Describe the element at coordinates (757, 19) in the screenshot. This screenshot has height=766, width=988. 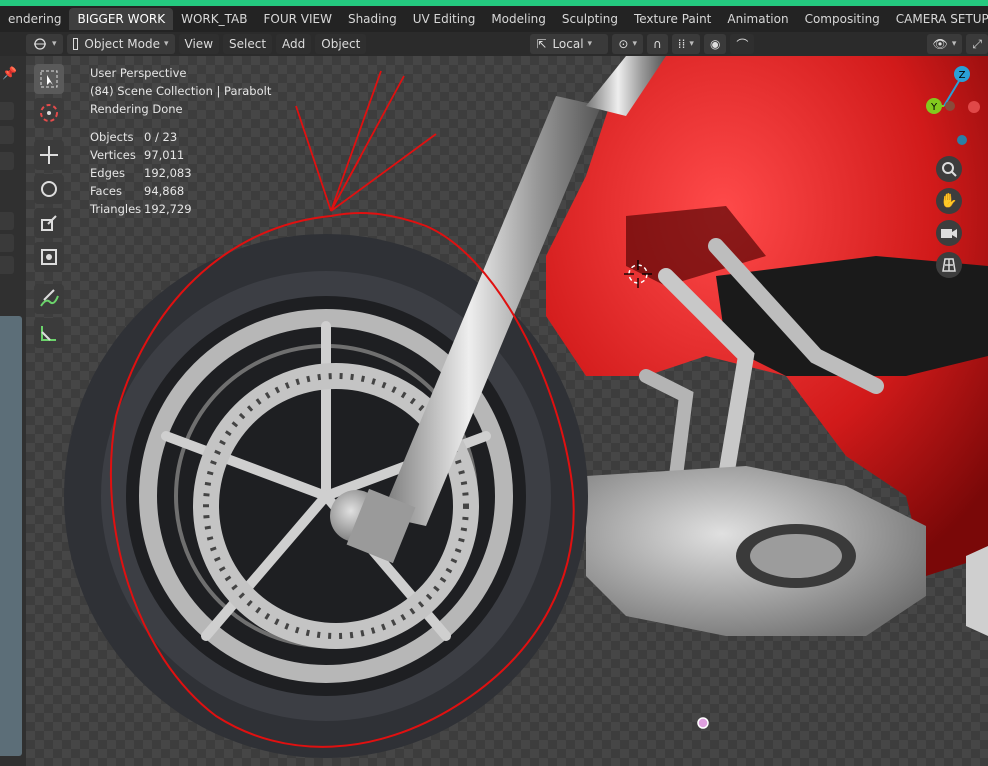
I see `tab-animation: Animation` at that location.